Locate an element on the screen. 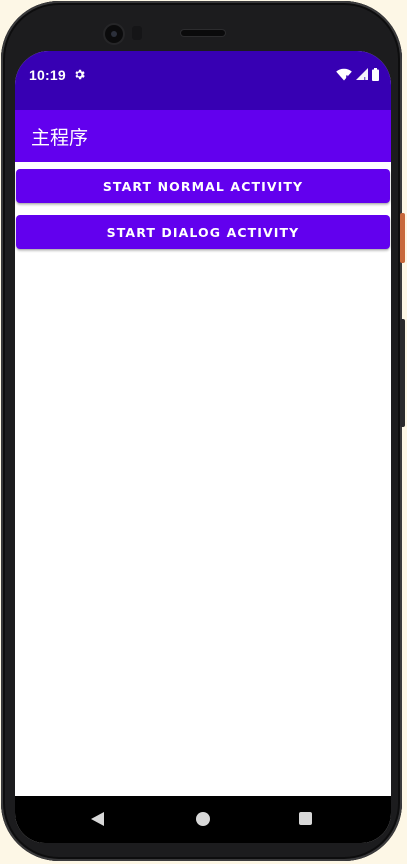  status-icons is located at coordinates (357, 74).